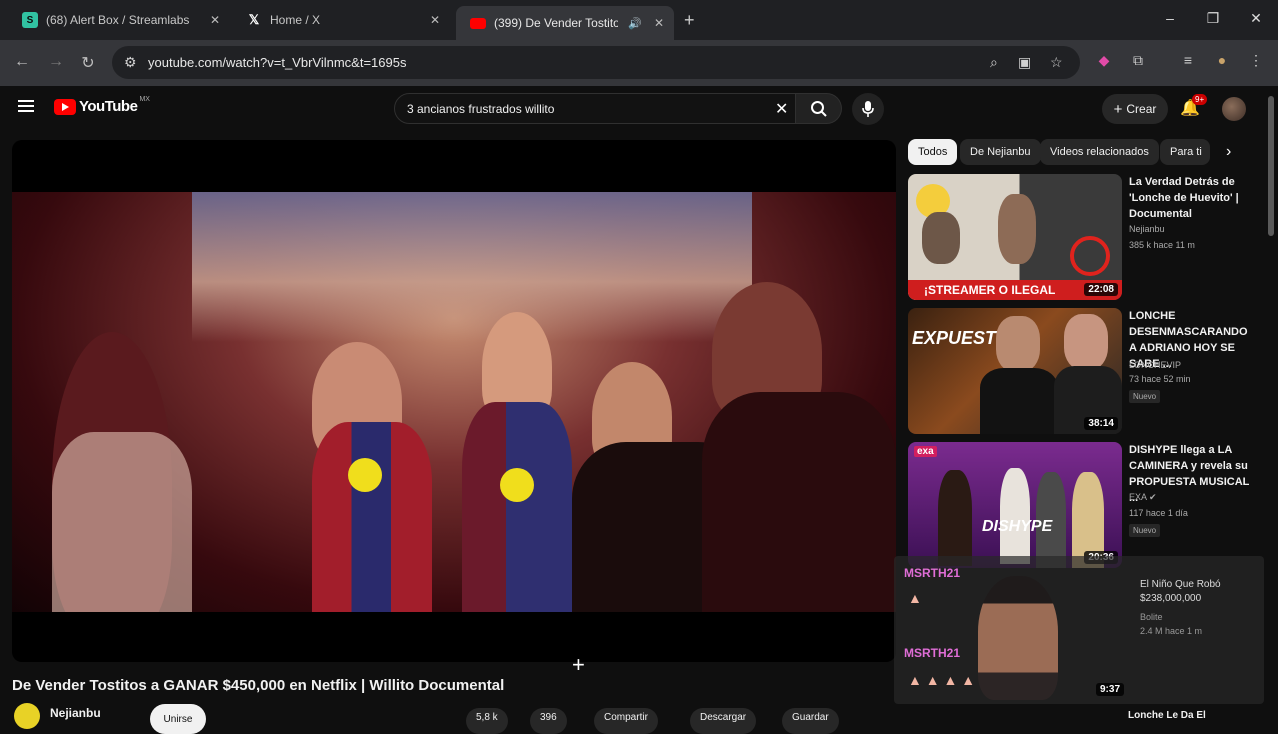 The image size is (1278, 734). I want to click on maximize-button: ❐, so click(1213, 18).